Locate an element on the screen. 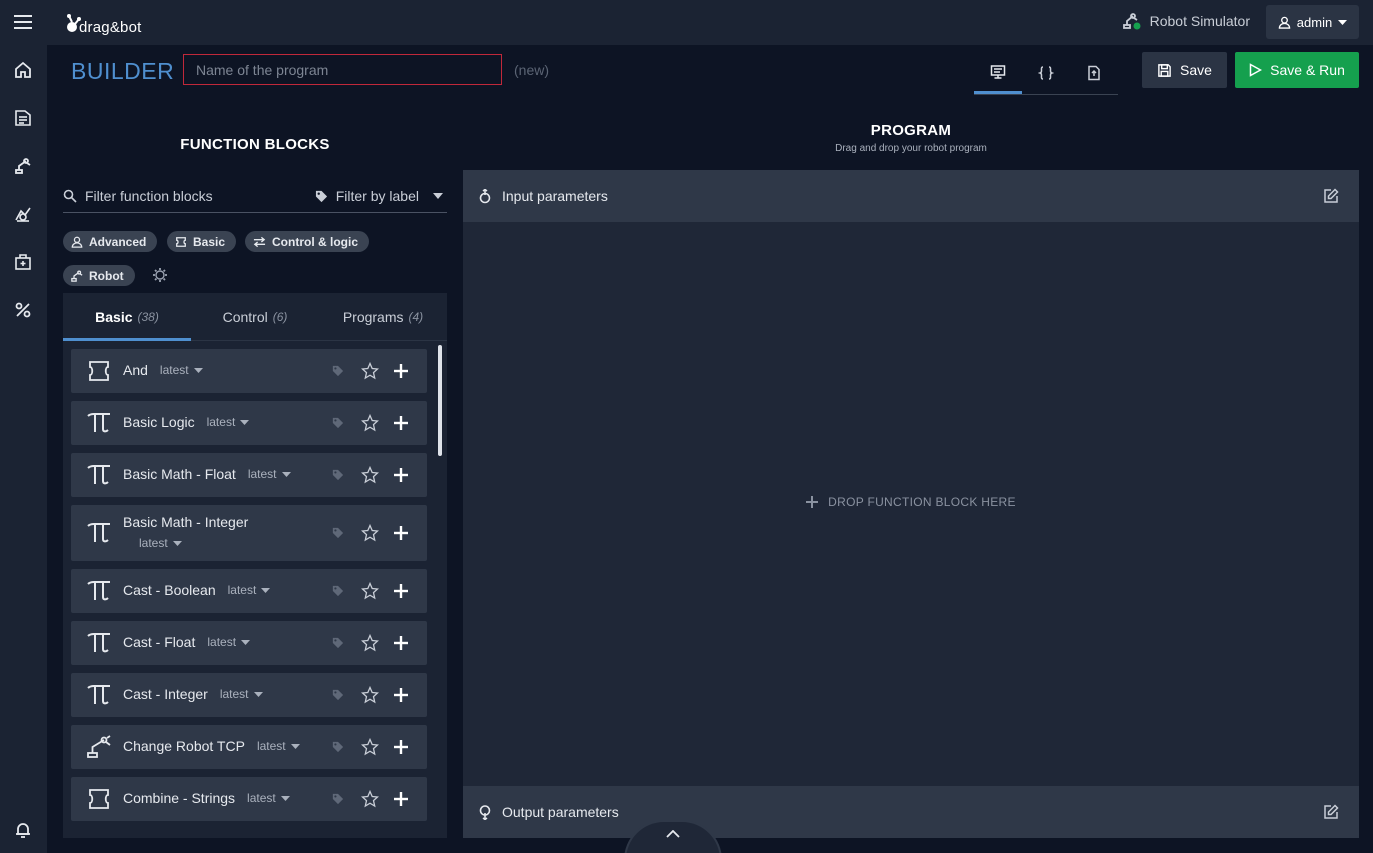 This screenshot has height=853, width=1373. chip-advanced: Advanced is located at coordinates (110, 241).